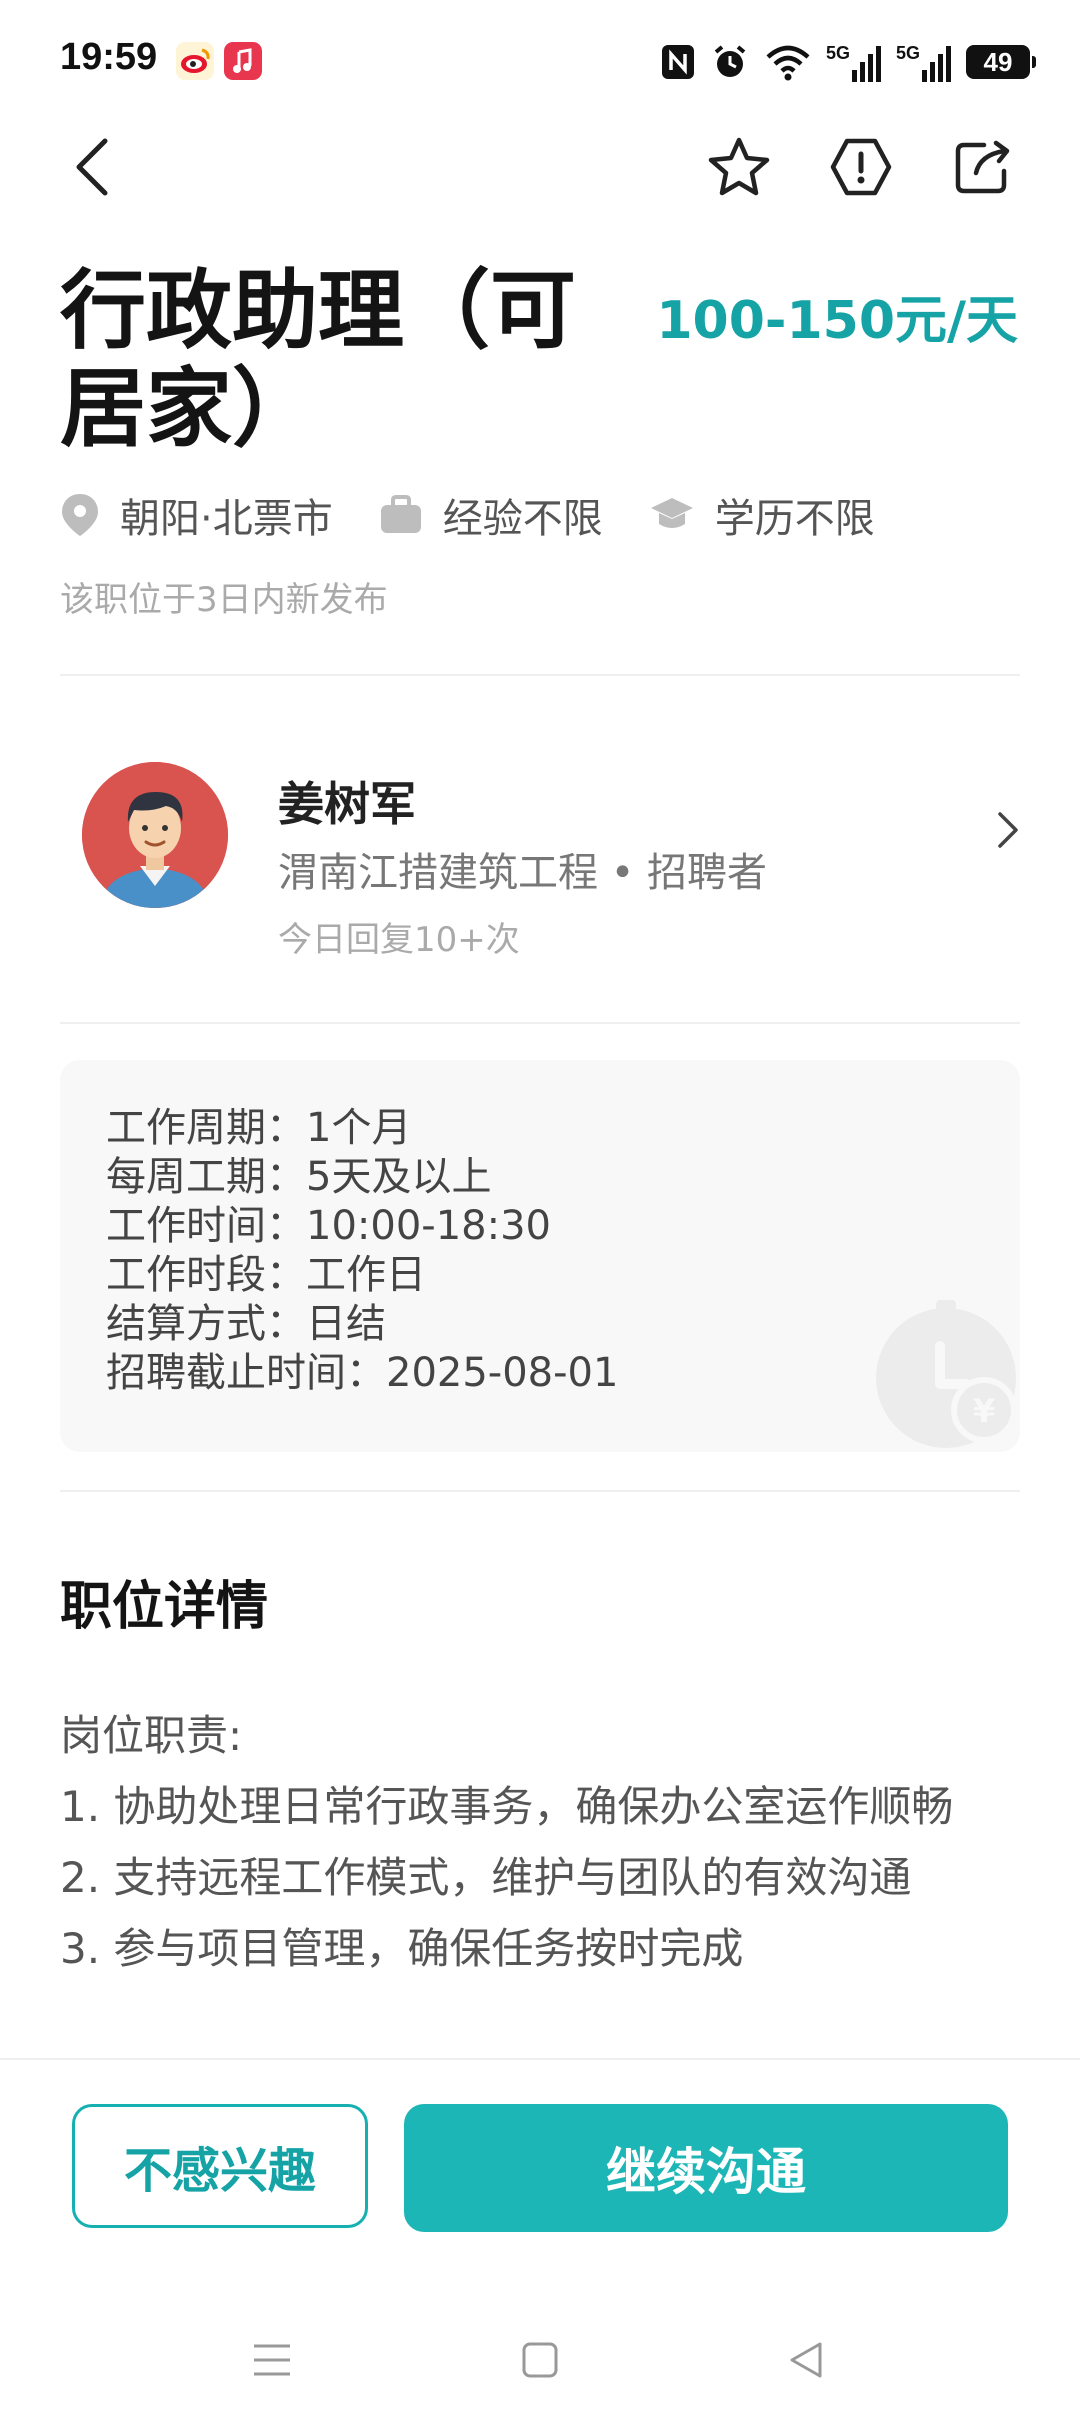 The image size is (1080, 2412). I want to click on info-work-period: 工作周期：1个月, so click(259, 1128).